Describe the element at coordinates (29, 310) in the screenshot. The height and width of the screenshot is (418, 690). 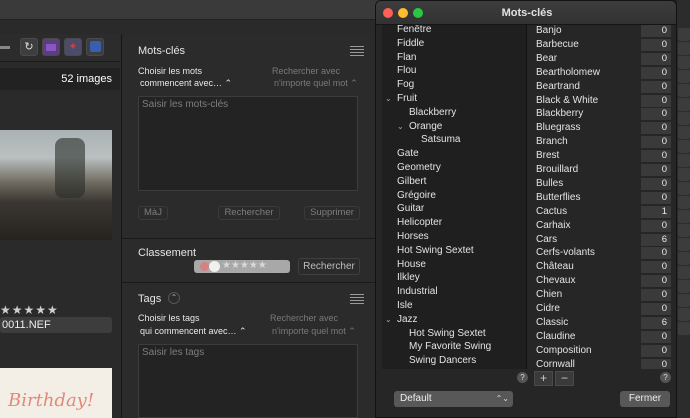
I see `photo-rating-stars: ★★★★★` at that location.